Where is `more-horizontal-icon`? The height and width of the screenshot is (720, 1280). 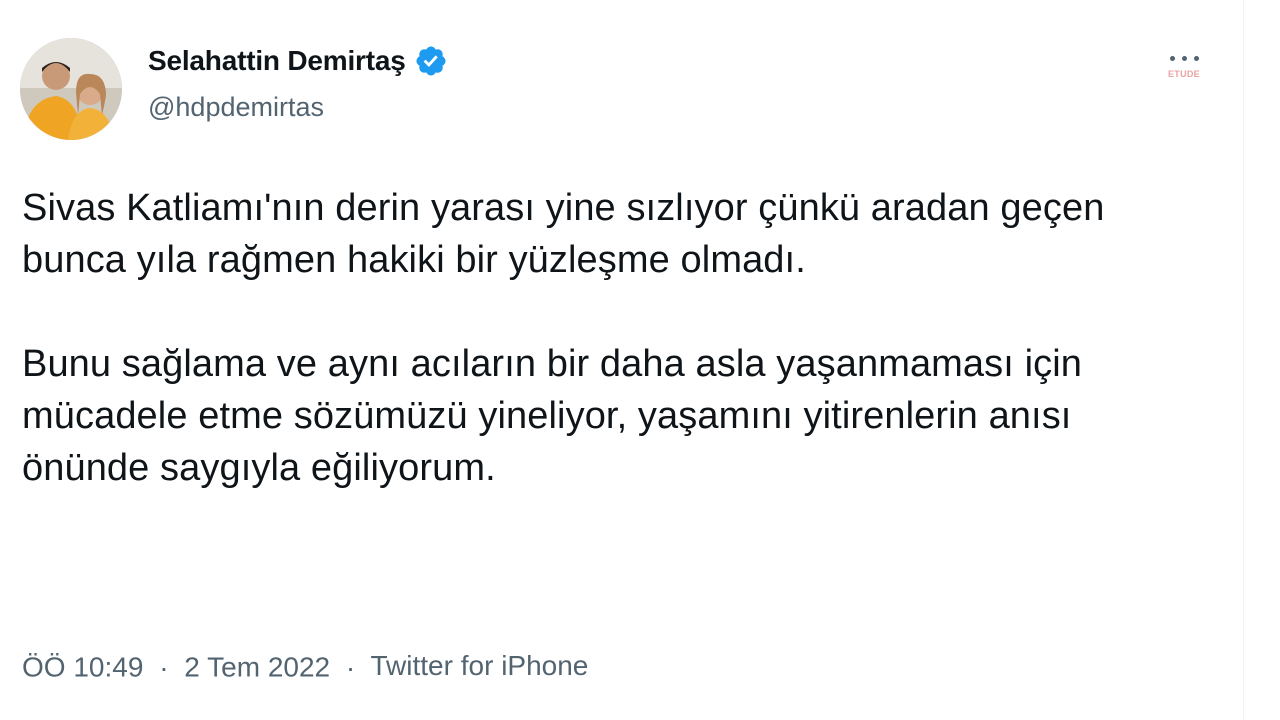
more-horizontal-icon is located at coordinates (1184, 58).